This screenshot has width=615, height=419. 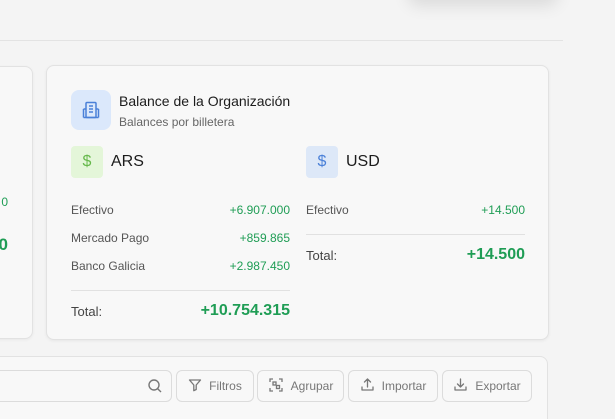 What do you see at coordinates (205, 101) in the screenshot?
I see `card-title: Balance de la Organización` at bounding box center [205, 101].